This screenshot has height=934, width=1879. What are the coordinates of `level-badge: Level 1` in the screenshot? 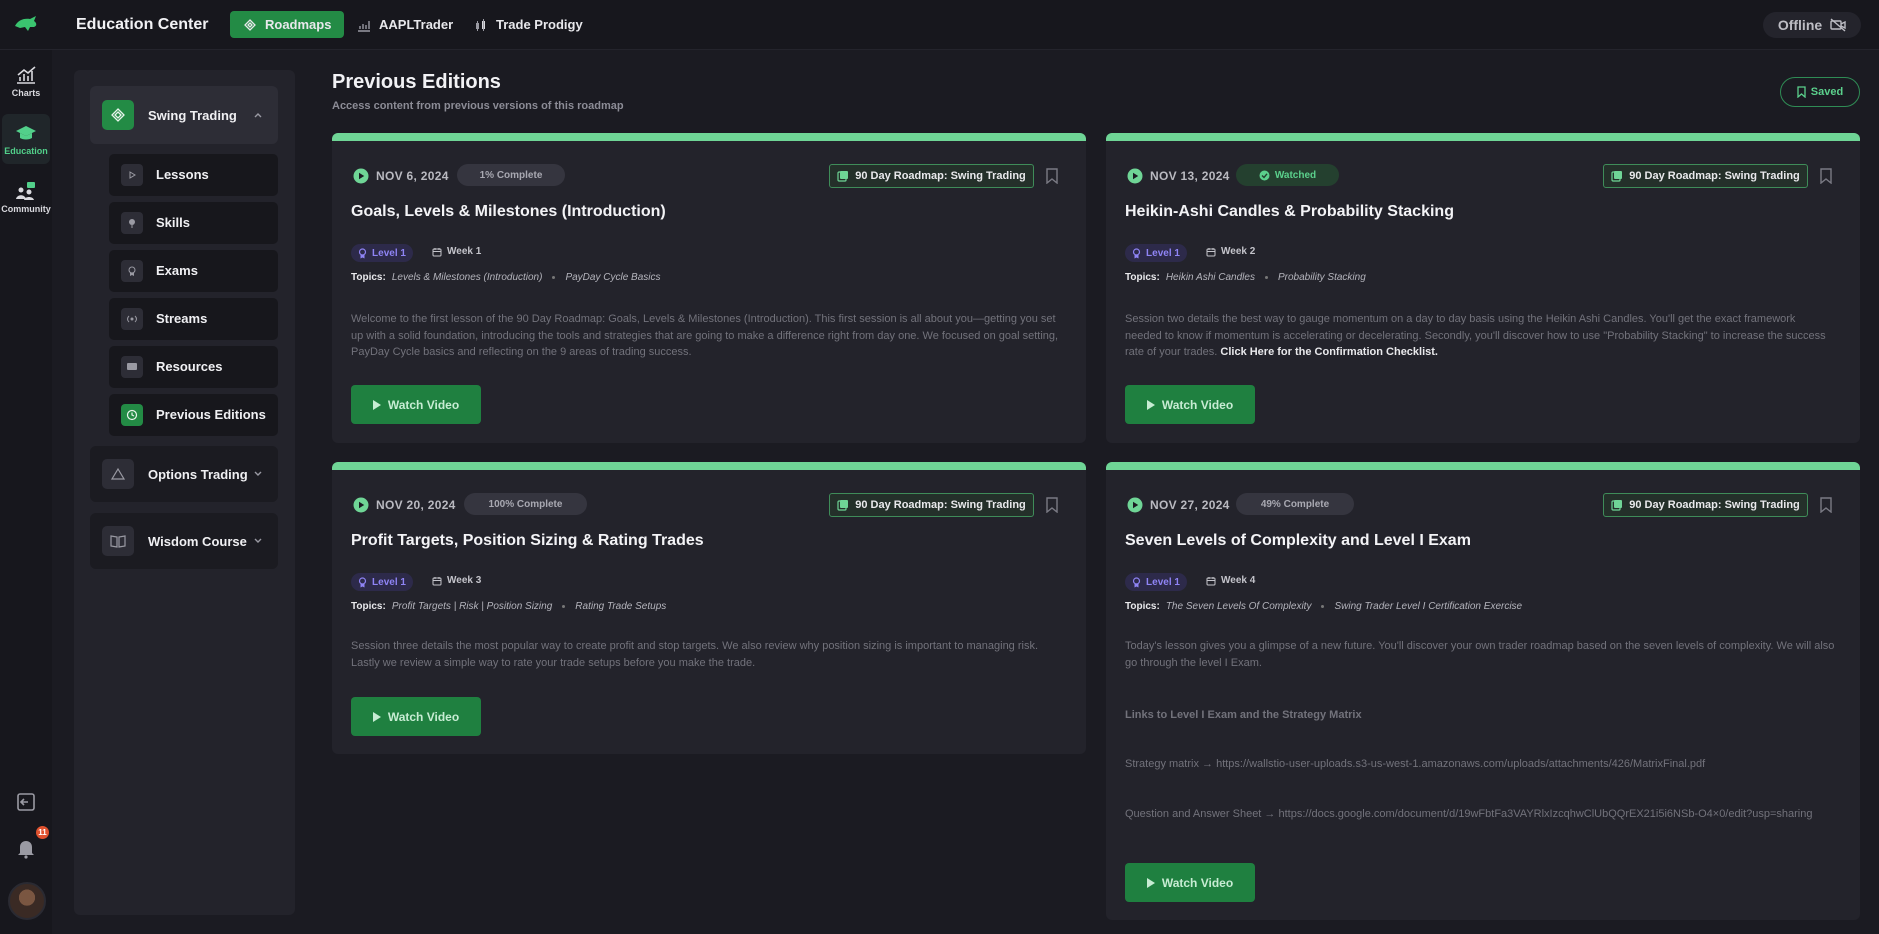 It's located at (382, 253).